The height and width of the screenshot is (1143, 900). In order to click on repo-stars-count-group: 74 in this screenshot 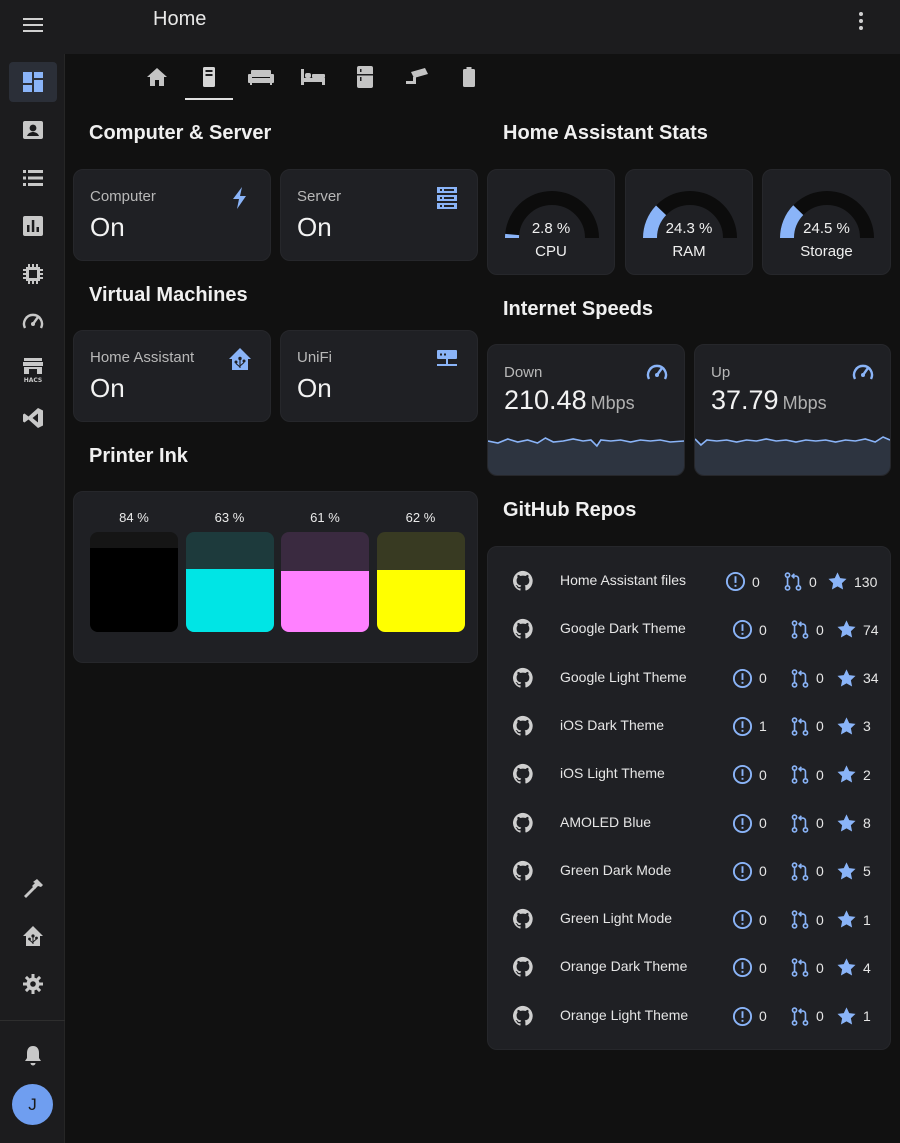, I will do `click(857, 629)`.